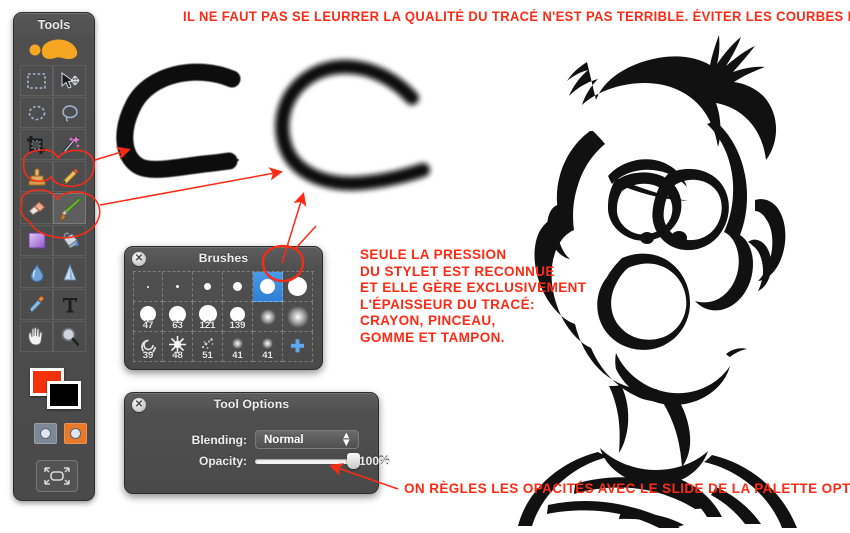 The height and width of the screenshot is (533, 850). What do you see at coordinates (54, 25) in the screenshot?
I see `tools-palette-title: Tools` at bounding box center [54, 25].